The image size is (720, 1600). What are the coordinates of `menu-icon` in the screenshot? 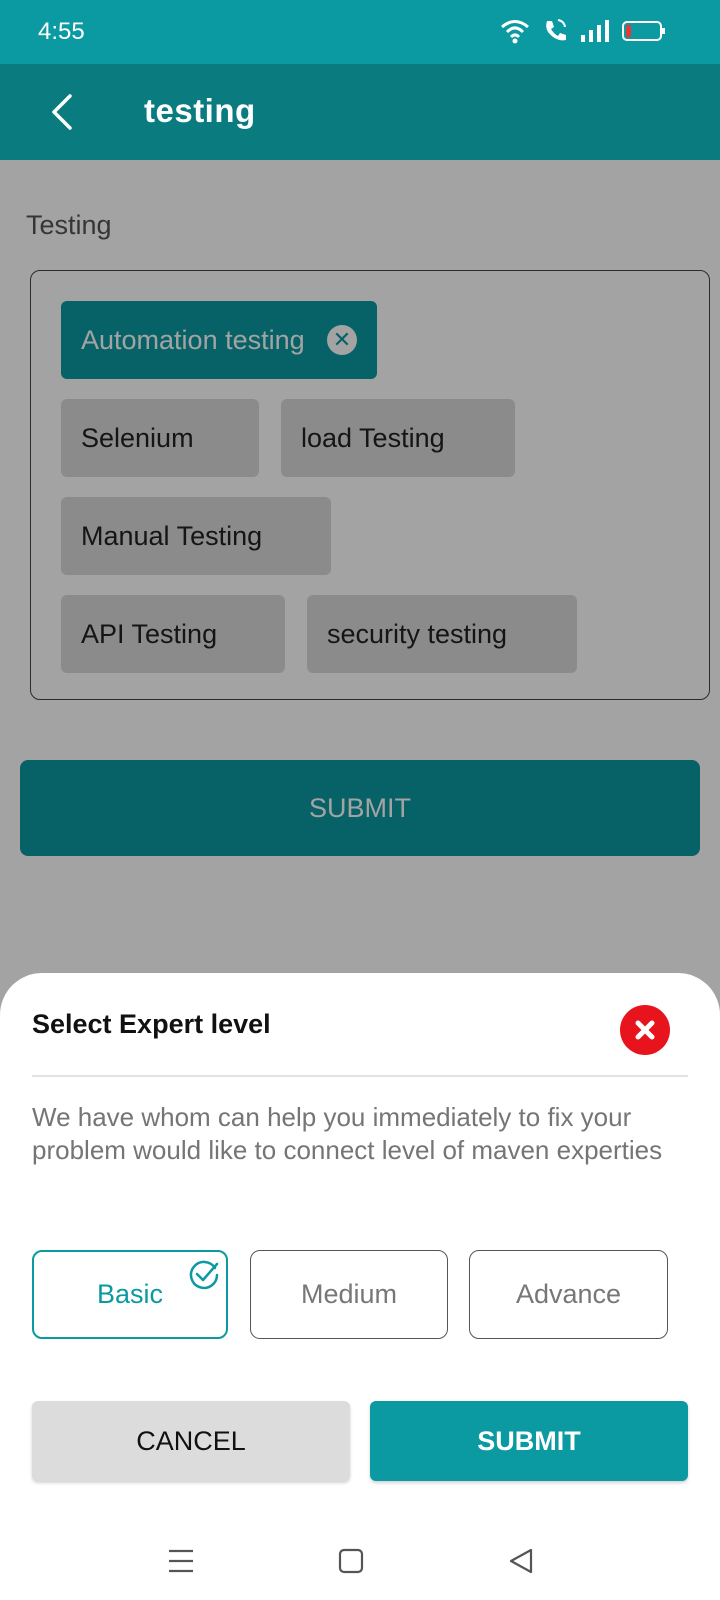 It's located at (181, 1561).